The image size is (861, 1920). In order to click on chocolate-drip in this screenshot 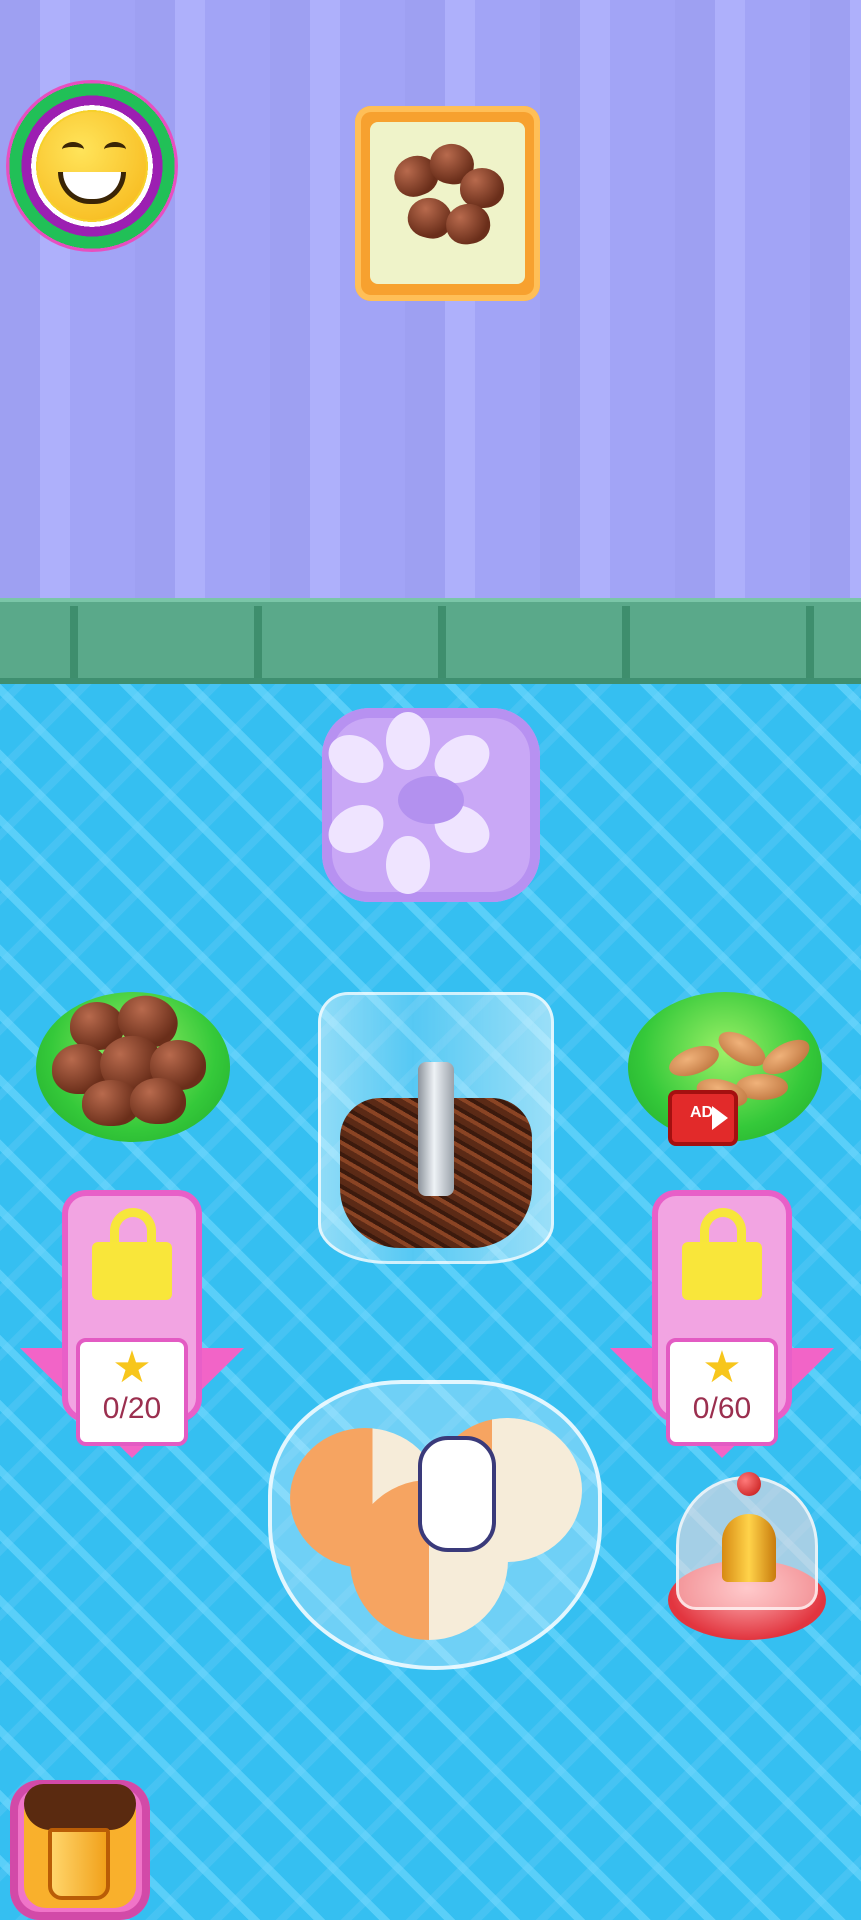, I will do `click(80, 1807)`.